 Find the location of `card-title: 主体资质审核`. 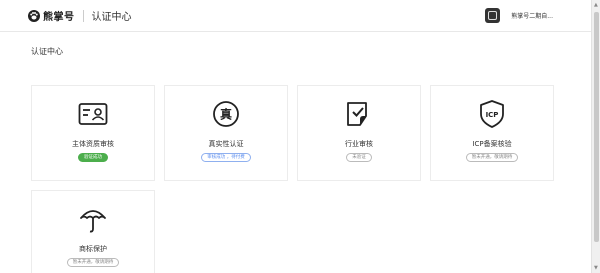

card-title: 主体资质审核 is located at coordinates (93, 144).